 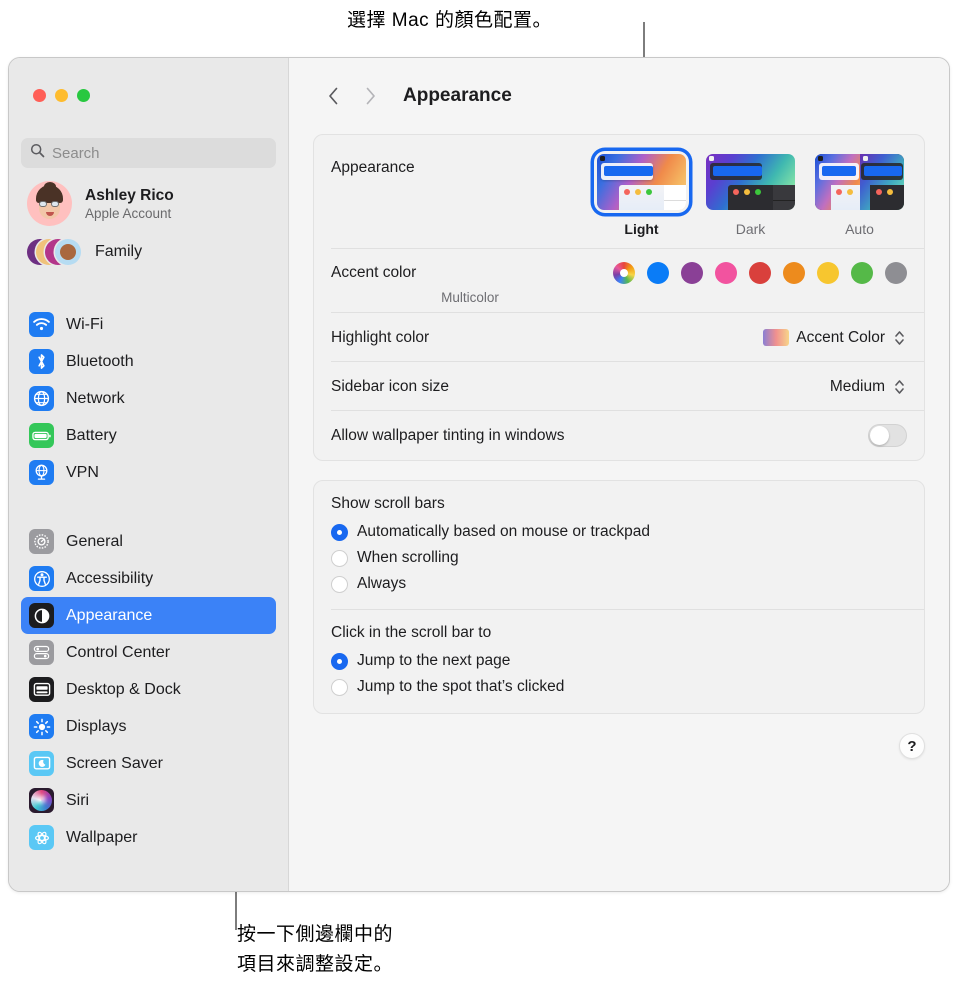 I want to click on sidebar-item-label: Control Center, so click(x=118, y=652).